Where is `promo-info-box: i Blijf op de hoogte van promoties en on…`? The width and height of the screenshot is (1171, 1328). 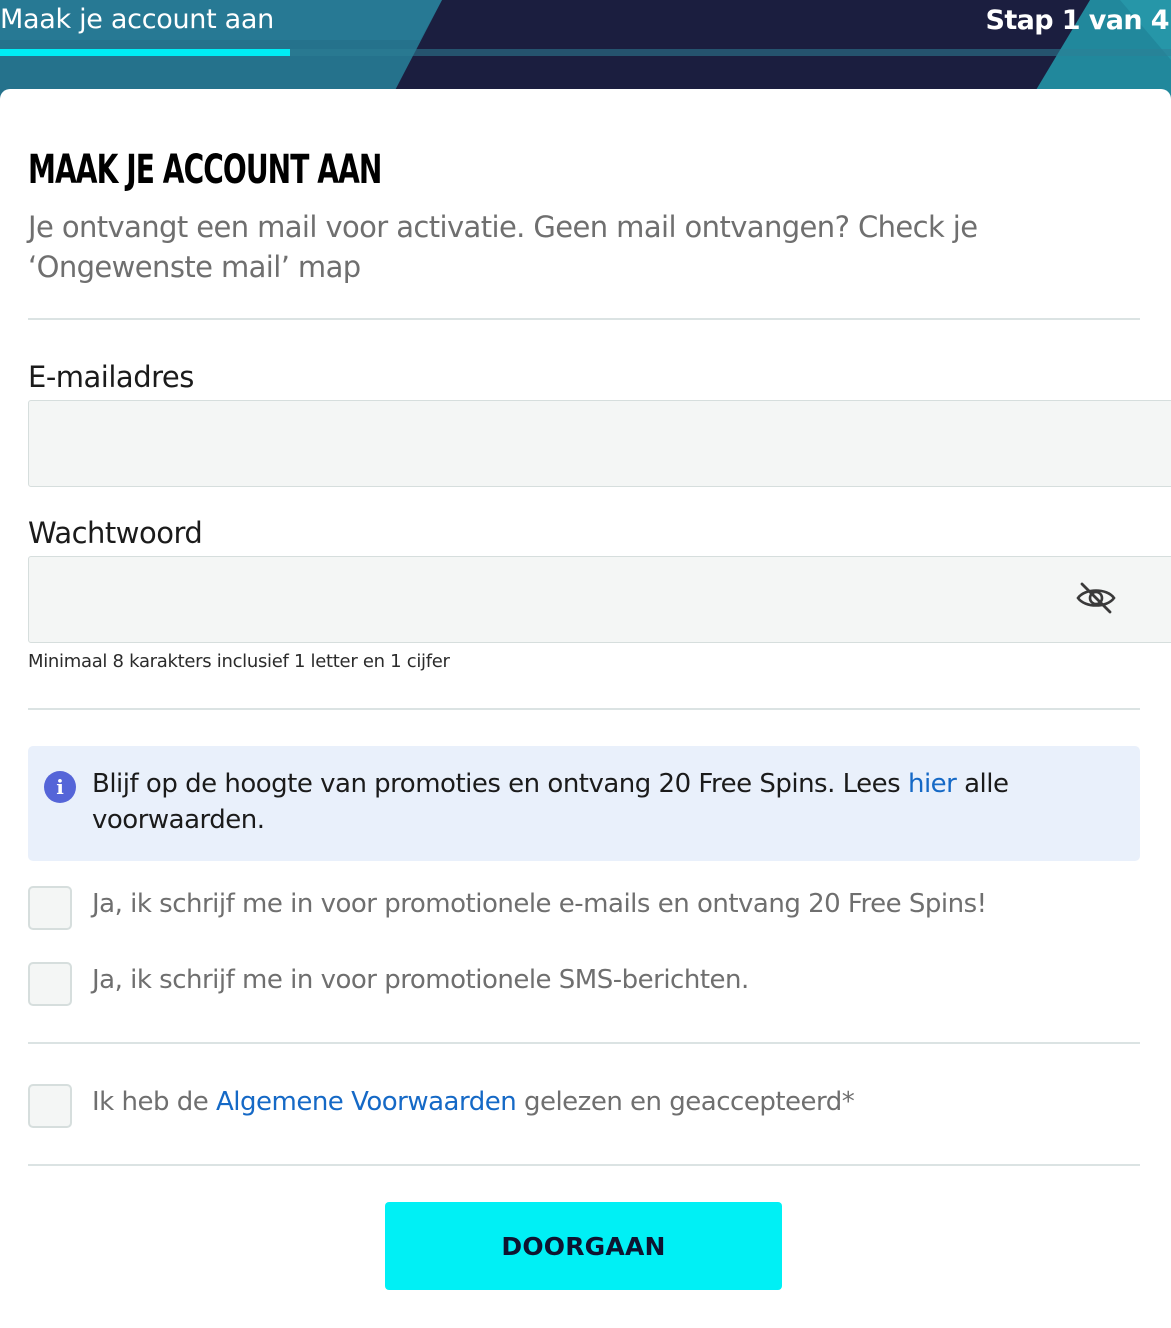 promo-info-box: i Blijf op de hoogte van promoties en on… is located at coordinates (584, 803).